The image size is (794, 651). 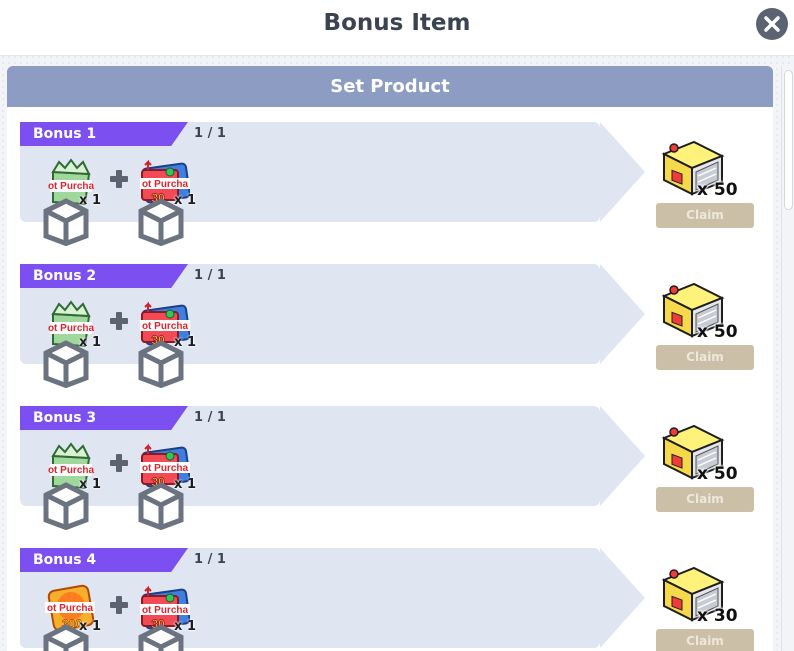 I want to click on reward-quantity: x 30, so click(x=717, y=616).